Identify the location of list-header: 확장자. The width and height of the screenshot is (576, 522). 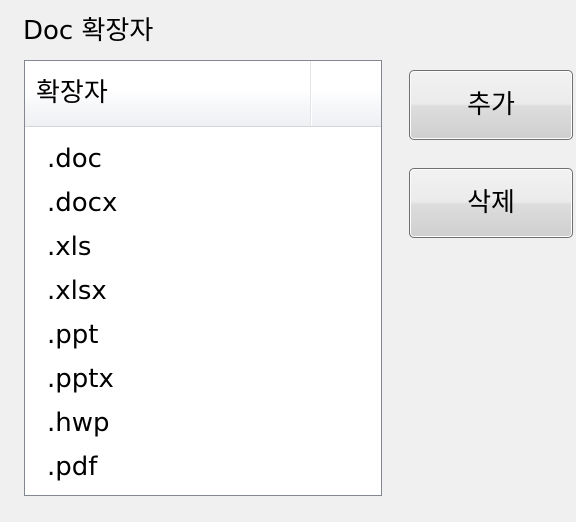
(203, 94).